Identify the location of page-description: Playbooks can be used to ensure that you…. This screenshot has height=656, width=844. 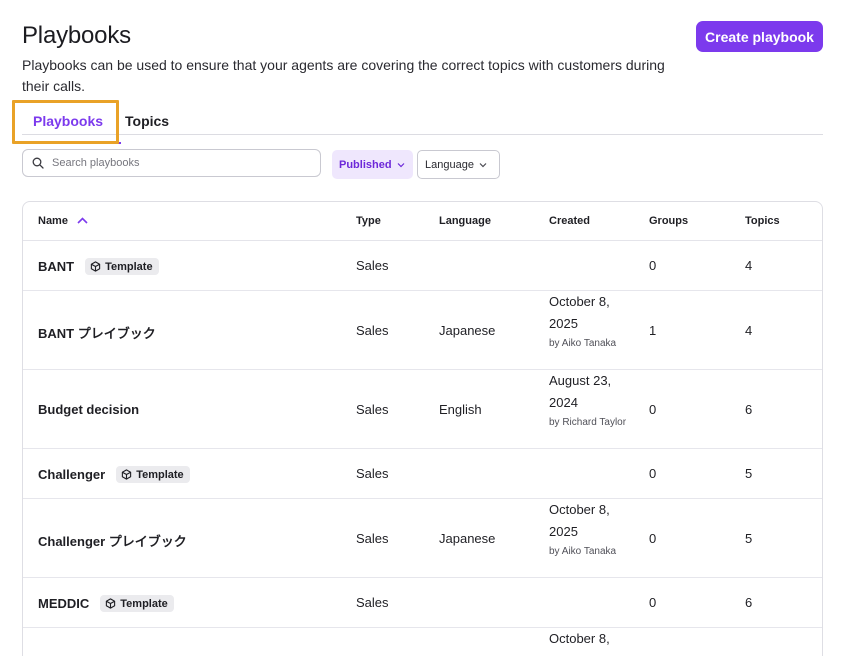
(343, 75).